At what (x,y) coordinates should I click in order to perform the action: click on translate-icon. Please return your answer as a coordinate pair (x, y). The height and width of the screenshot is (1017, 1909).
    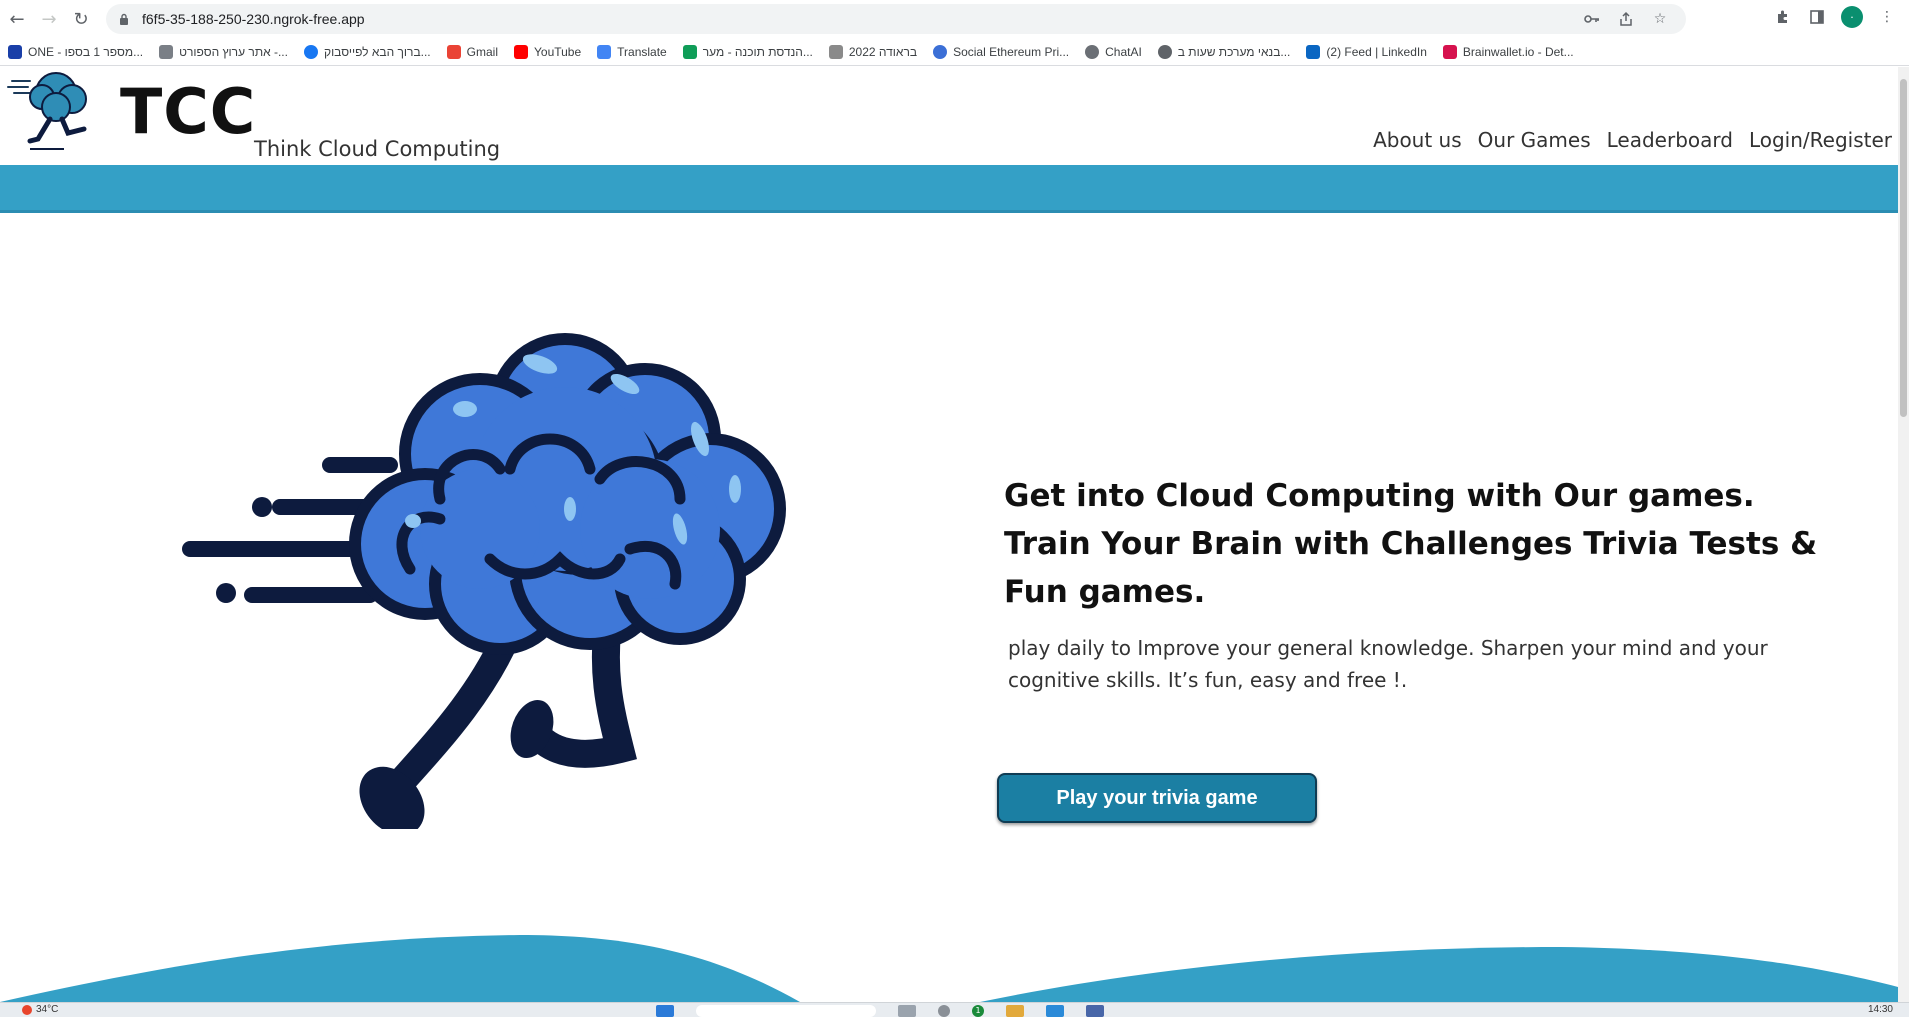
    Looking at the image, I should click on (604, 51).